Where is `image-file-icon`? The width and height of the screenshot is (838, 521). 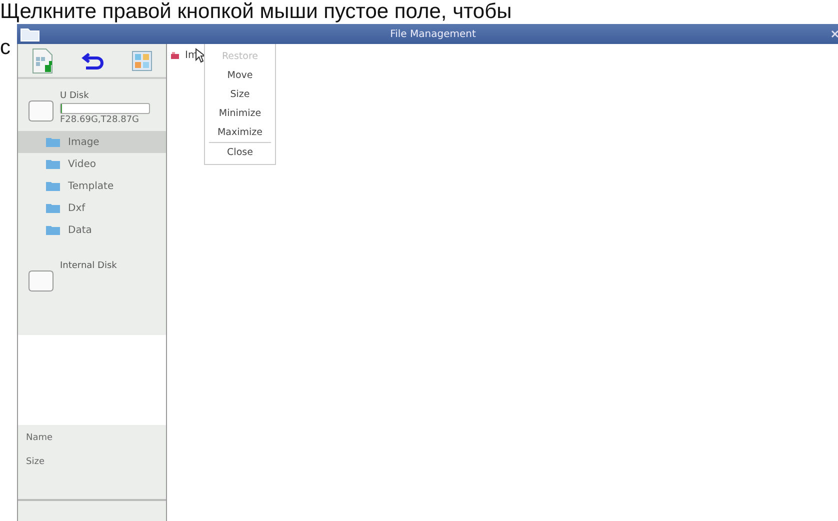
image-file-icon is located at coordinates (175, 55).